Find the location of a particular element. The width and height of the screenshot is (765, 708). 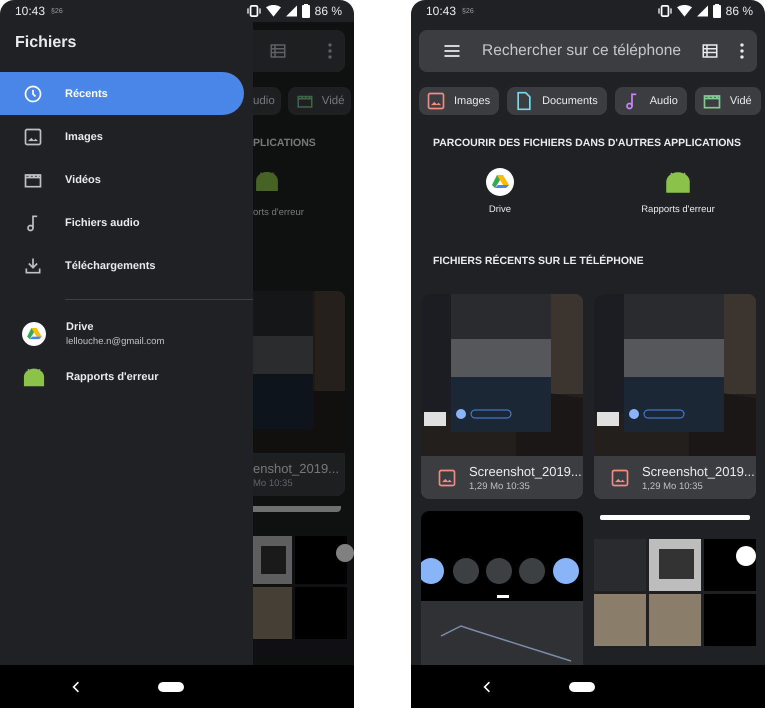

drawer-item: Images is located at coordinates (122, 136).